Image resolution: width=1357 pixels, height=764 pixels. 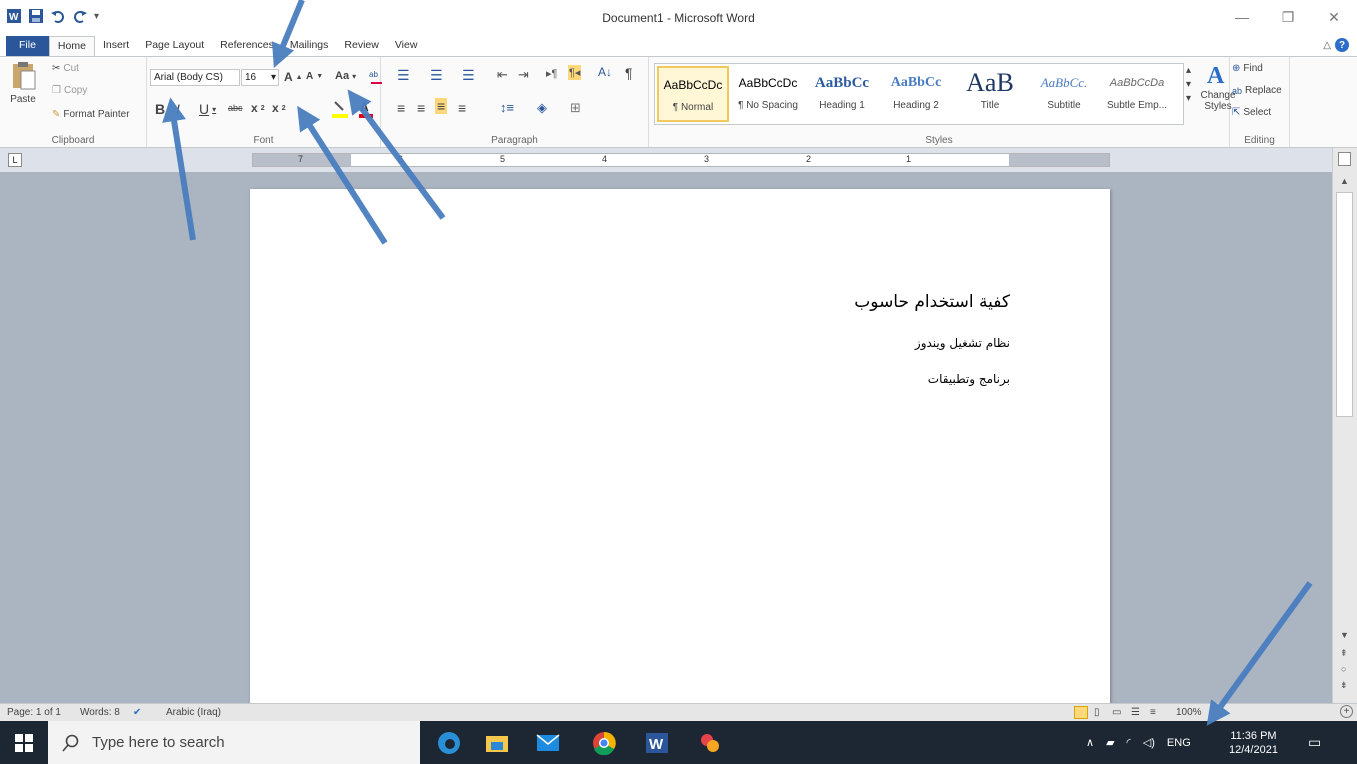 I want to click on increase-indent-icon: ⇥, so click(x=523, y=75).